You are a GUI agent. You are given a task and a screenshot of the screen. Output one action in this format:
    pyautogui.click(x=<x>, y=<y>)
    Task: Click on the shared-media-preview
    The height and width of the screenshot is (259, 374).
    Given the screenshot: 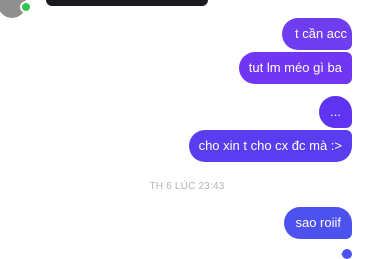 What is the action you would take?
    pyautogui.click(x=127, y=3)
    